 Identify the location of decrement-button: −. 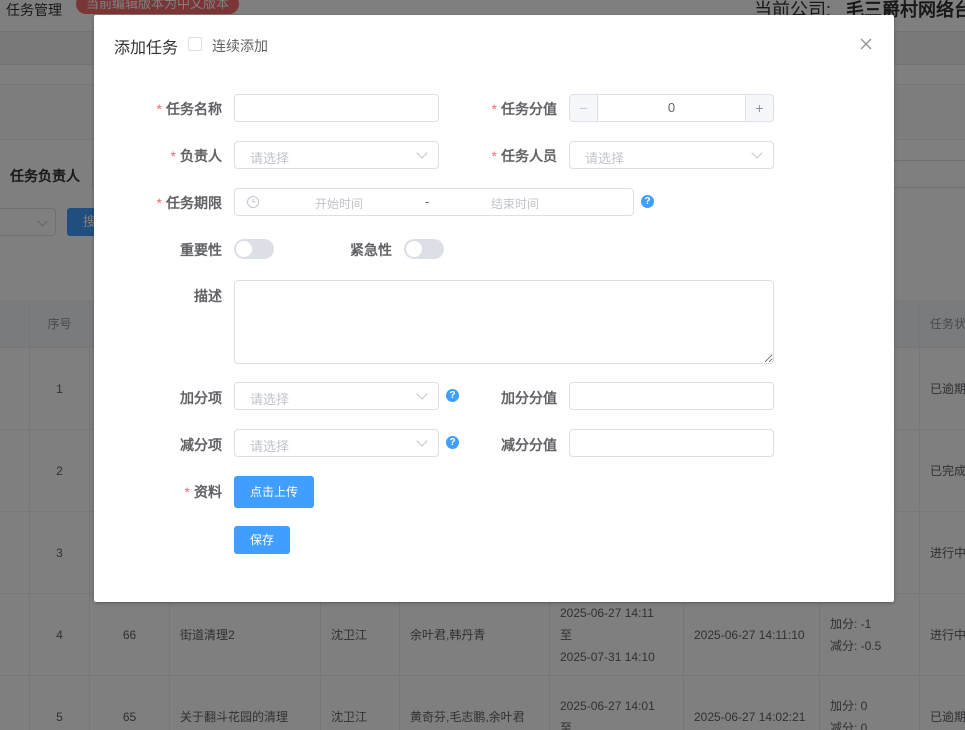
(584, 108).